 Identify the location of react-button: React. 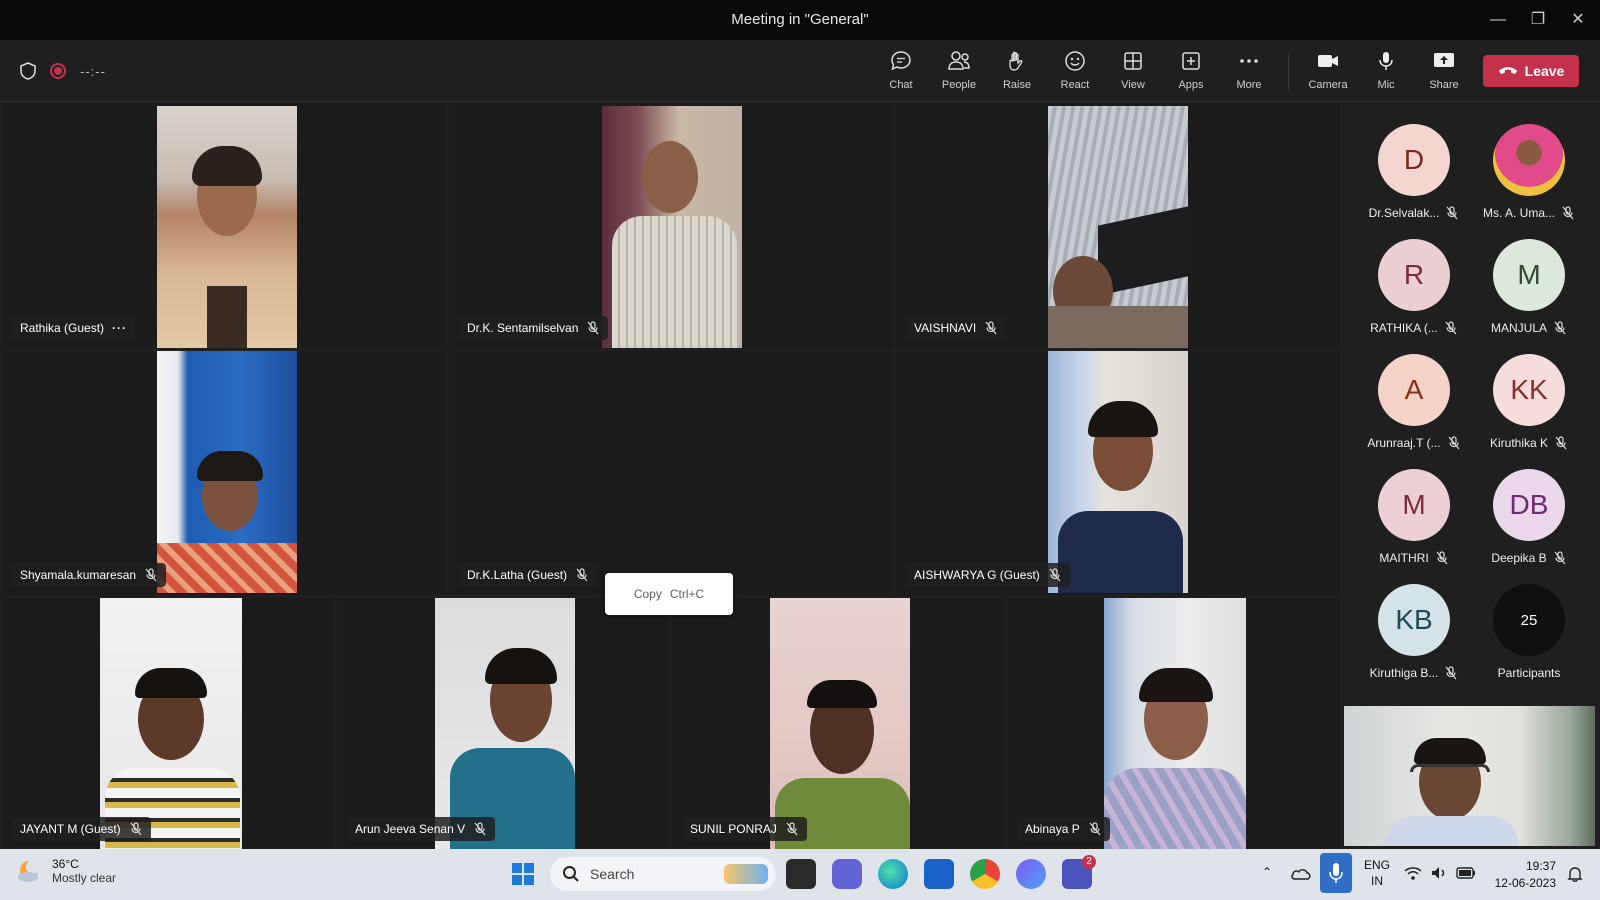
(1075, 73).